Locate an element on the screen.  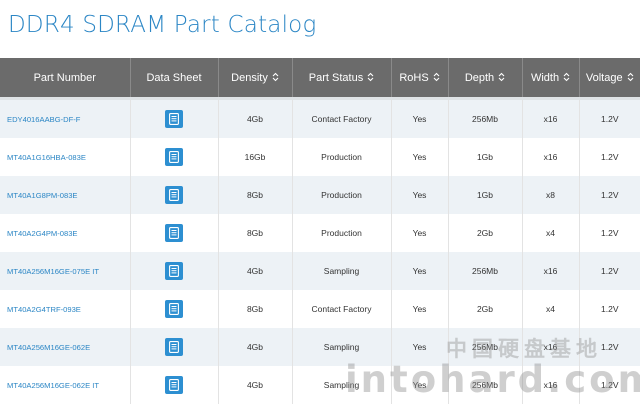
column-header-label: Density is located at coordinates (249, 77).